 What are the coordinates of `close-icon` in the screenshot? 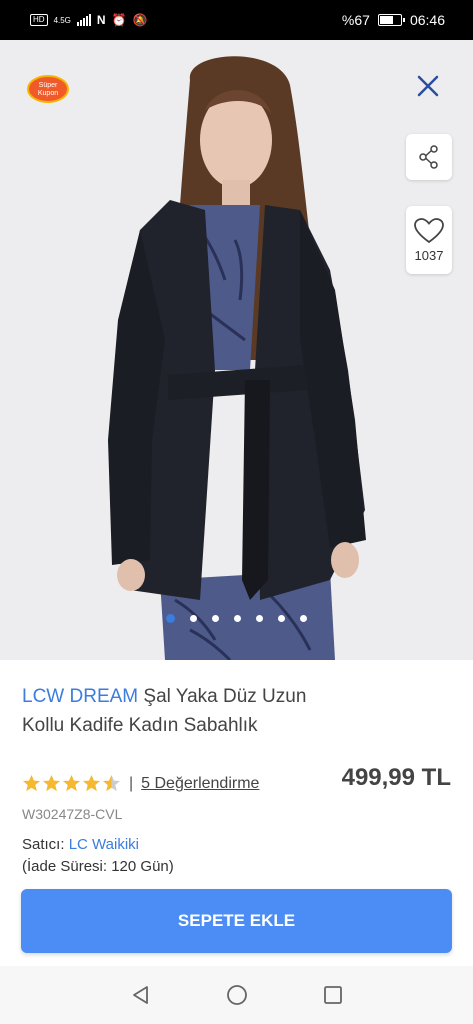 It's located at (428, 86).